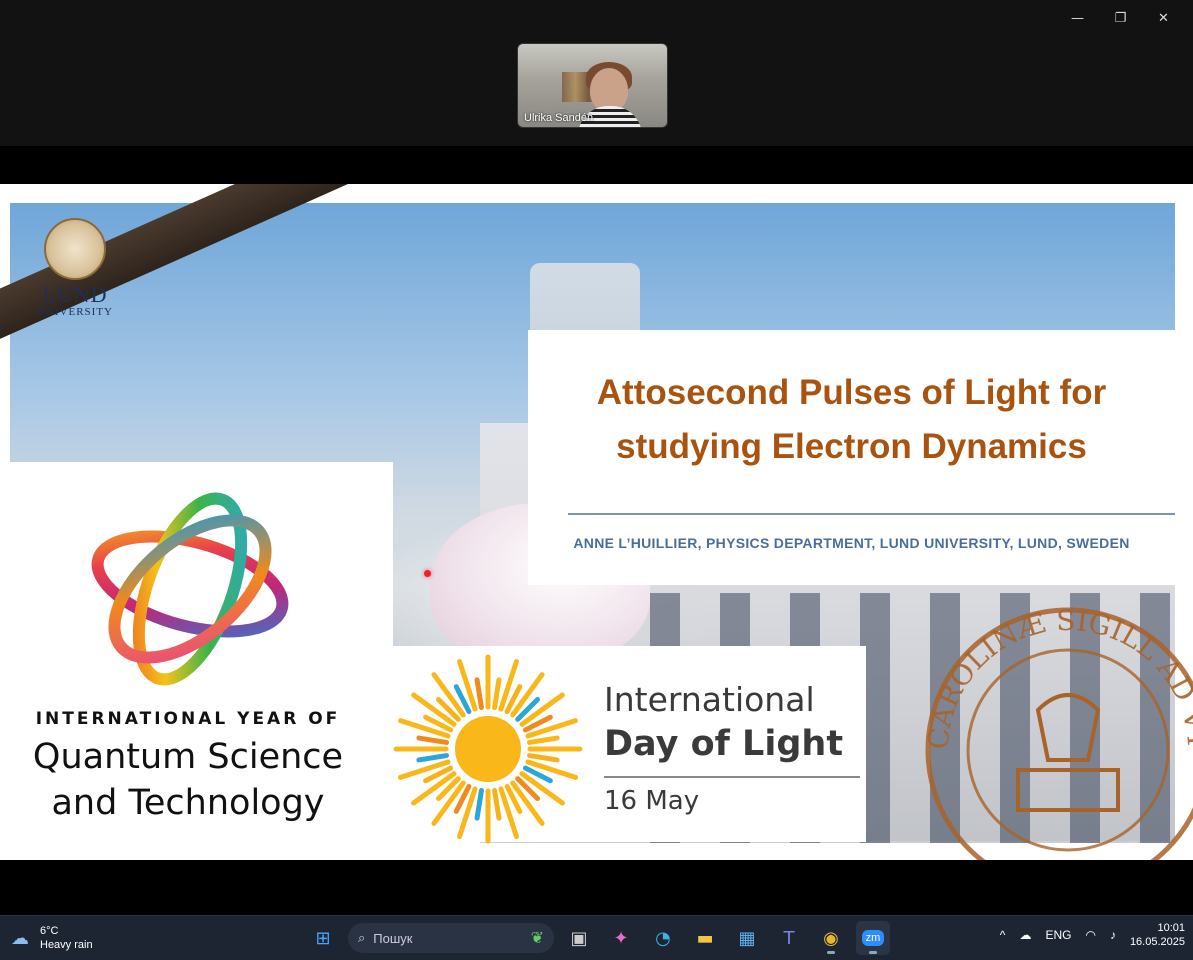 This screenshot has width=1193, height=960. Describe the element at coordinates (732, 777) in the screenshot. I see `idl-divider` at that location.